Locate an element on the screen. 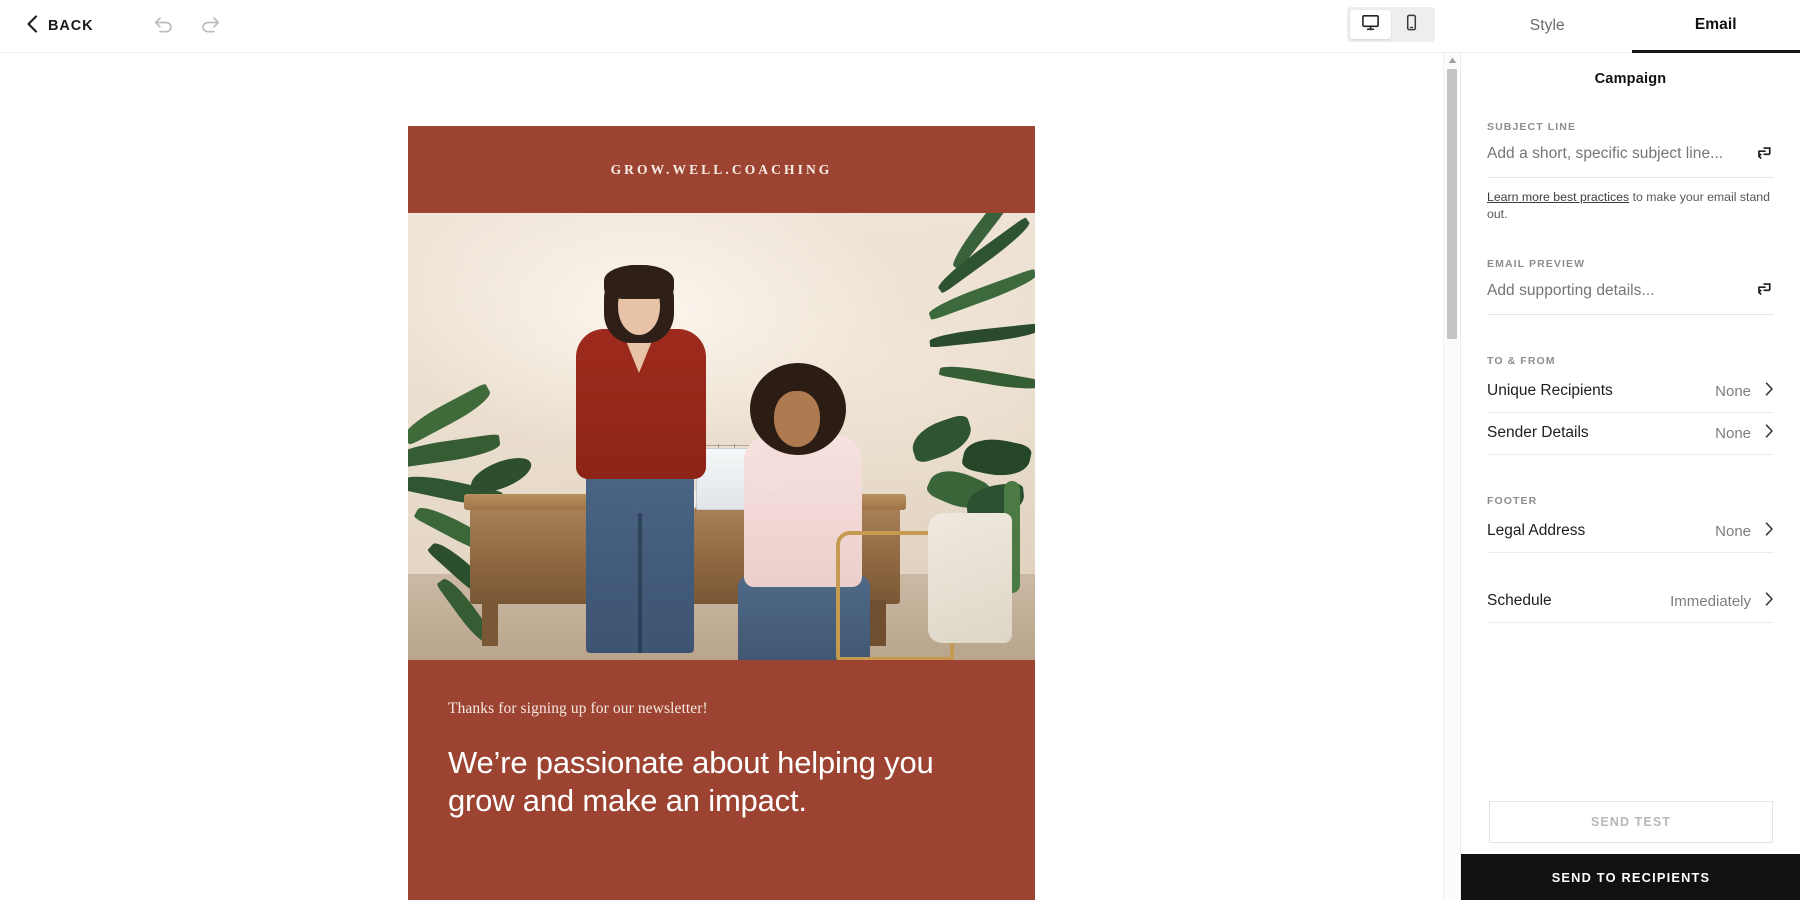 This screenshot has height=900, width=1800. legal-address-right: None is located at coordinates (1744, 531).